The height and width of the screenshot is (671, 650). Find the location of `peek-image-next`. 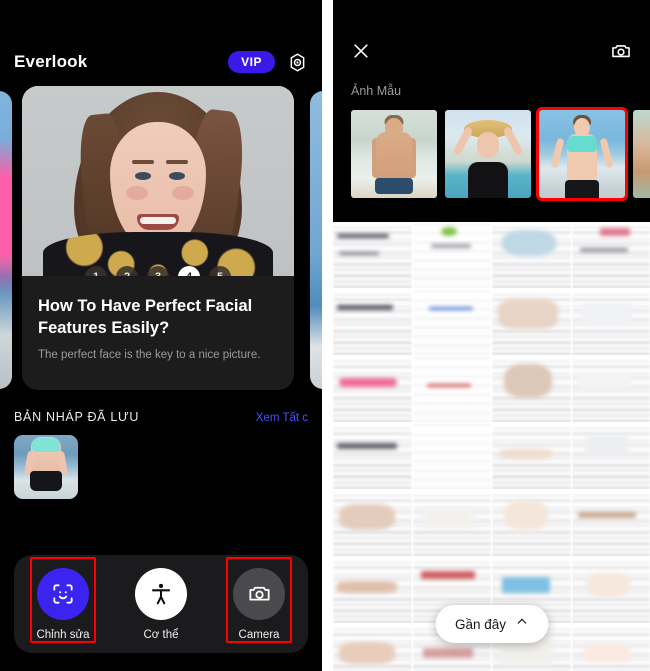

peek-image-next is located at coordinates (316, 240).